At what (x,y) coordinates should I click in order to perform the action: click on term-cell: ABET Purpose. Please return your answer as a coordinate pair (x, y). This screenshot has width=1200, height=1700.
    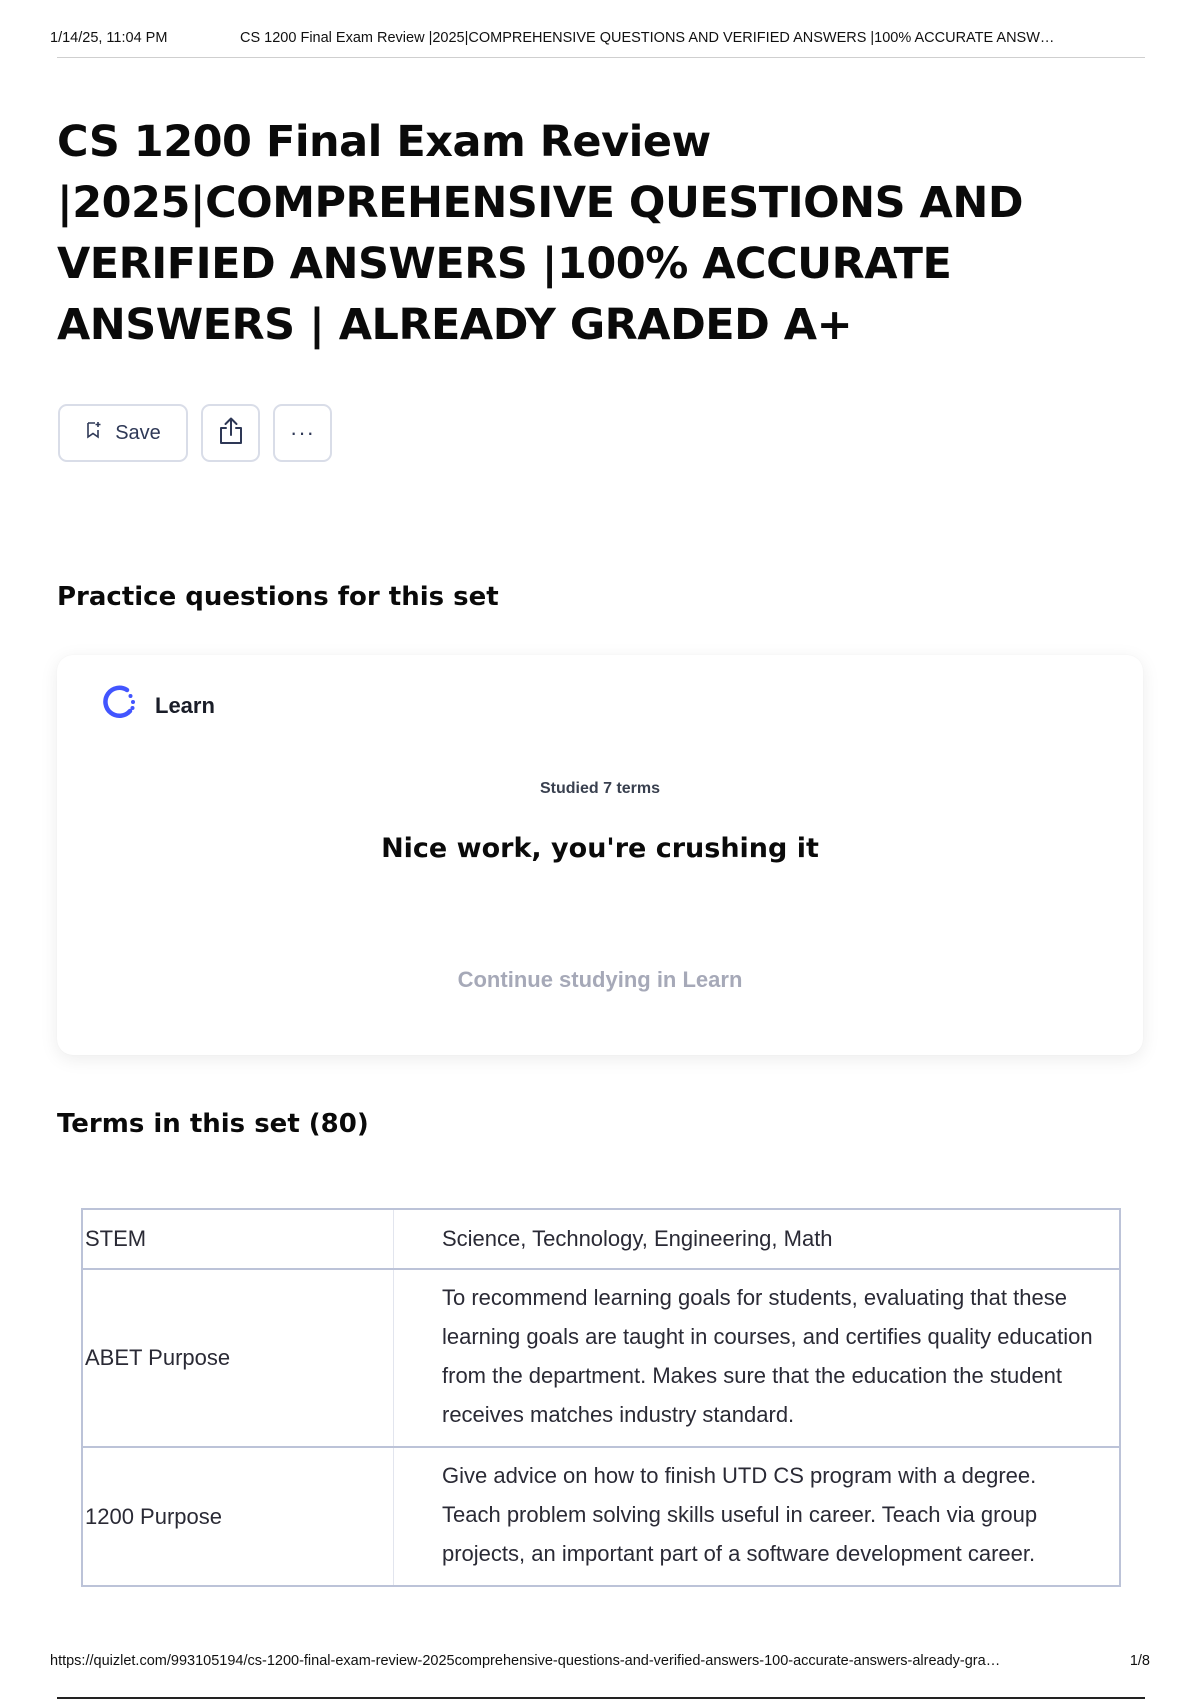
    Looking at the image, I should click on (237, 1358).